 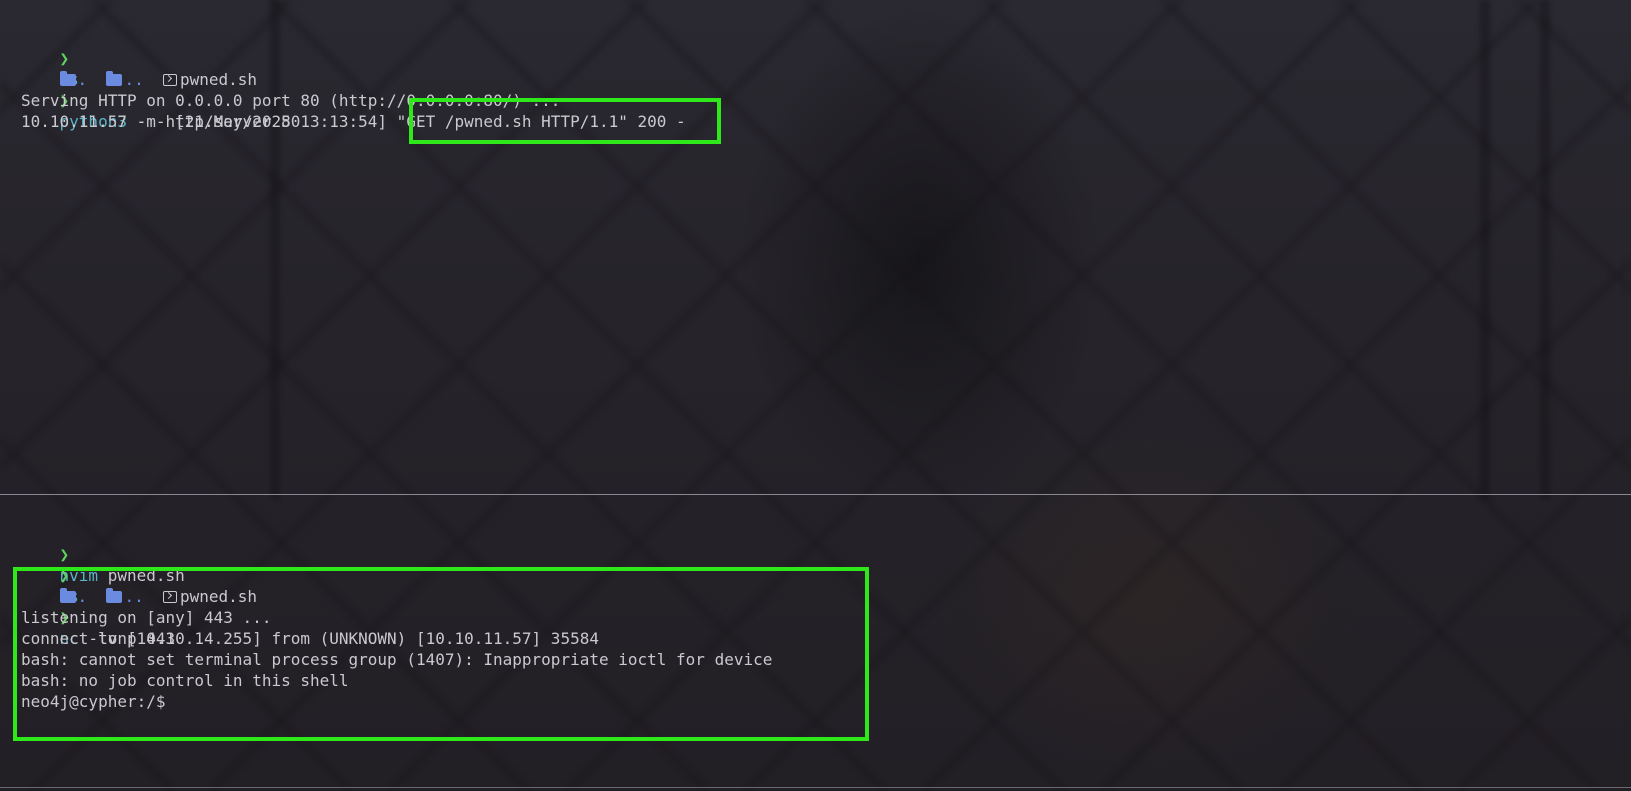 What do you see at coordinates (441, 654) in the screenshot?
I see `highlight-box-reverse-shell` at bounding box center [441, 654].